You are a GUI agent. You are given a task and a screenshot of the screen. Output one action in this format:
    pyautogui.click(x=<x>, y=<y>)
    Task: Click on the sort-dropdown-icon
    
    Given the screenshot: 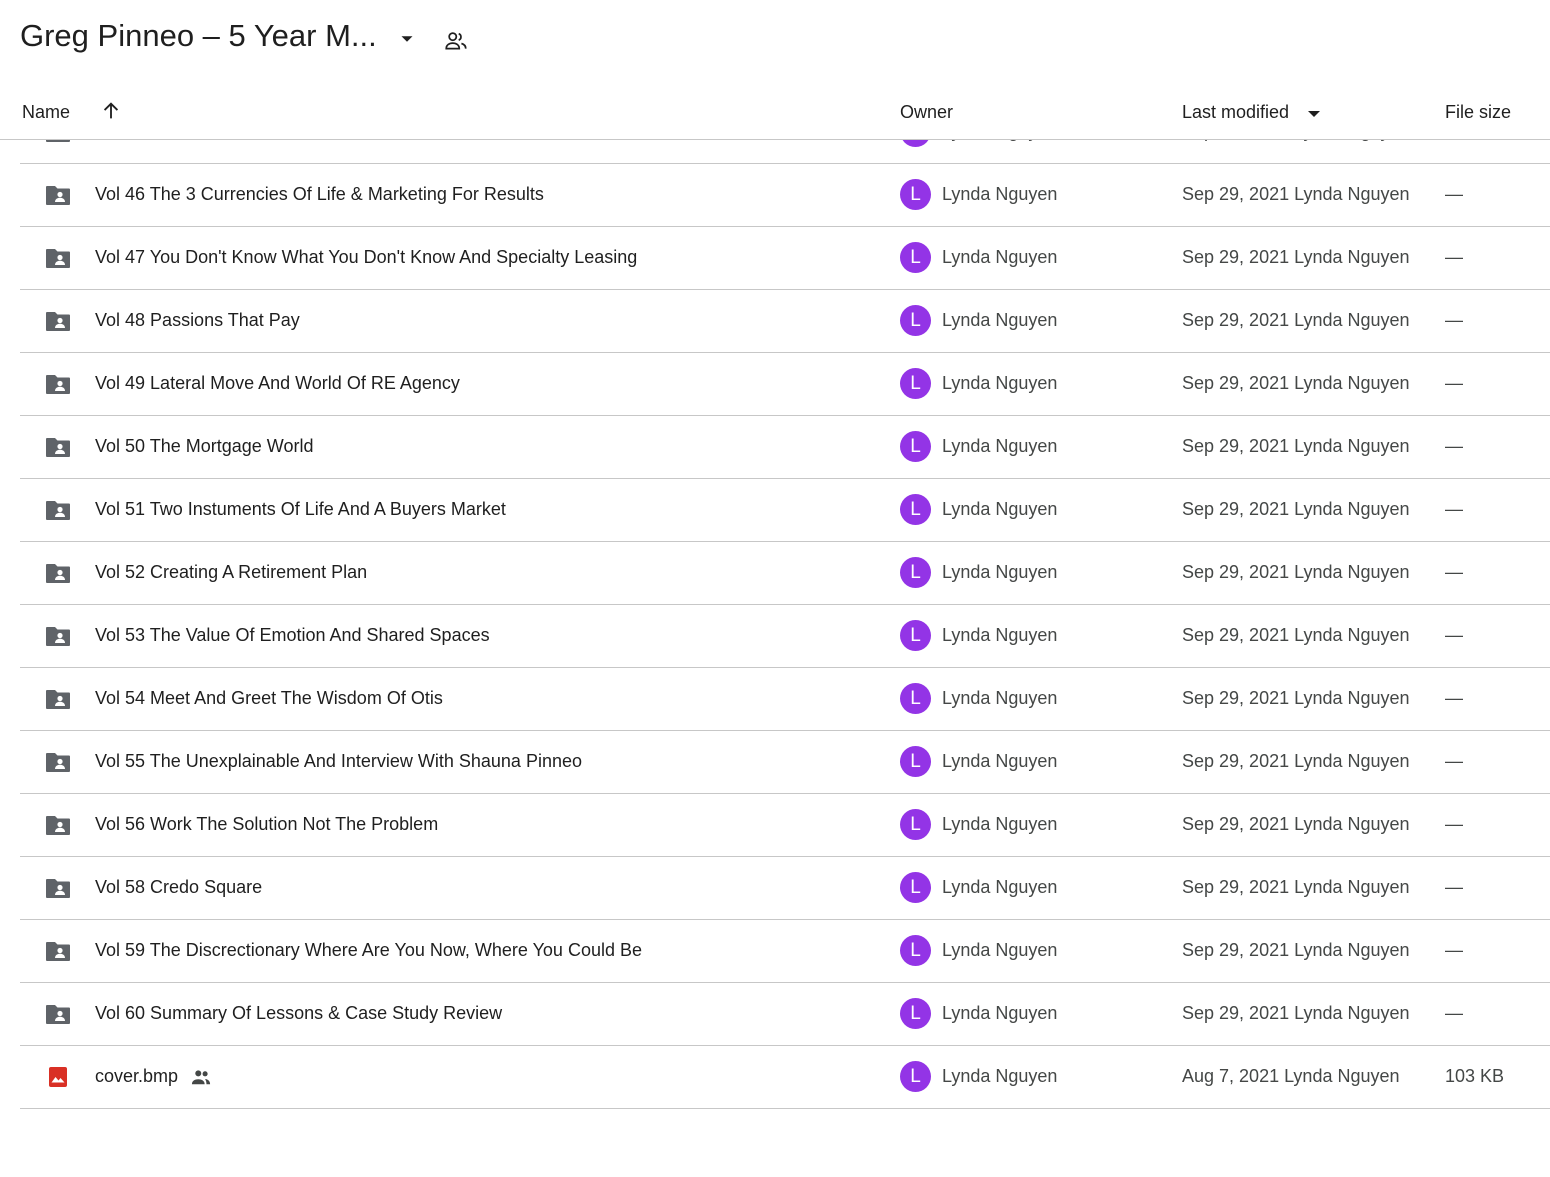 What is the action you would take?
    pyautogui.click(x=1314, y=114)
    